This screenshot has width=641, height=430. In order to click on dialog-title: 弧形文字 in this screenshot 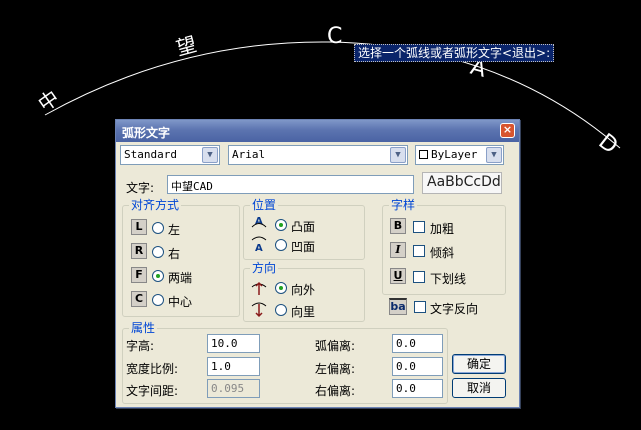, I will do `click(146, 133)`.